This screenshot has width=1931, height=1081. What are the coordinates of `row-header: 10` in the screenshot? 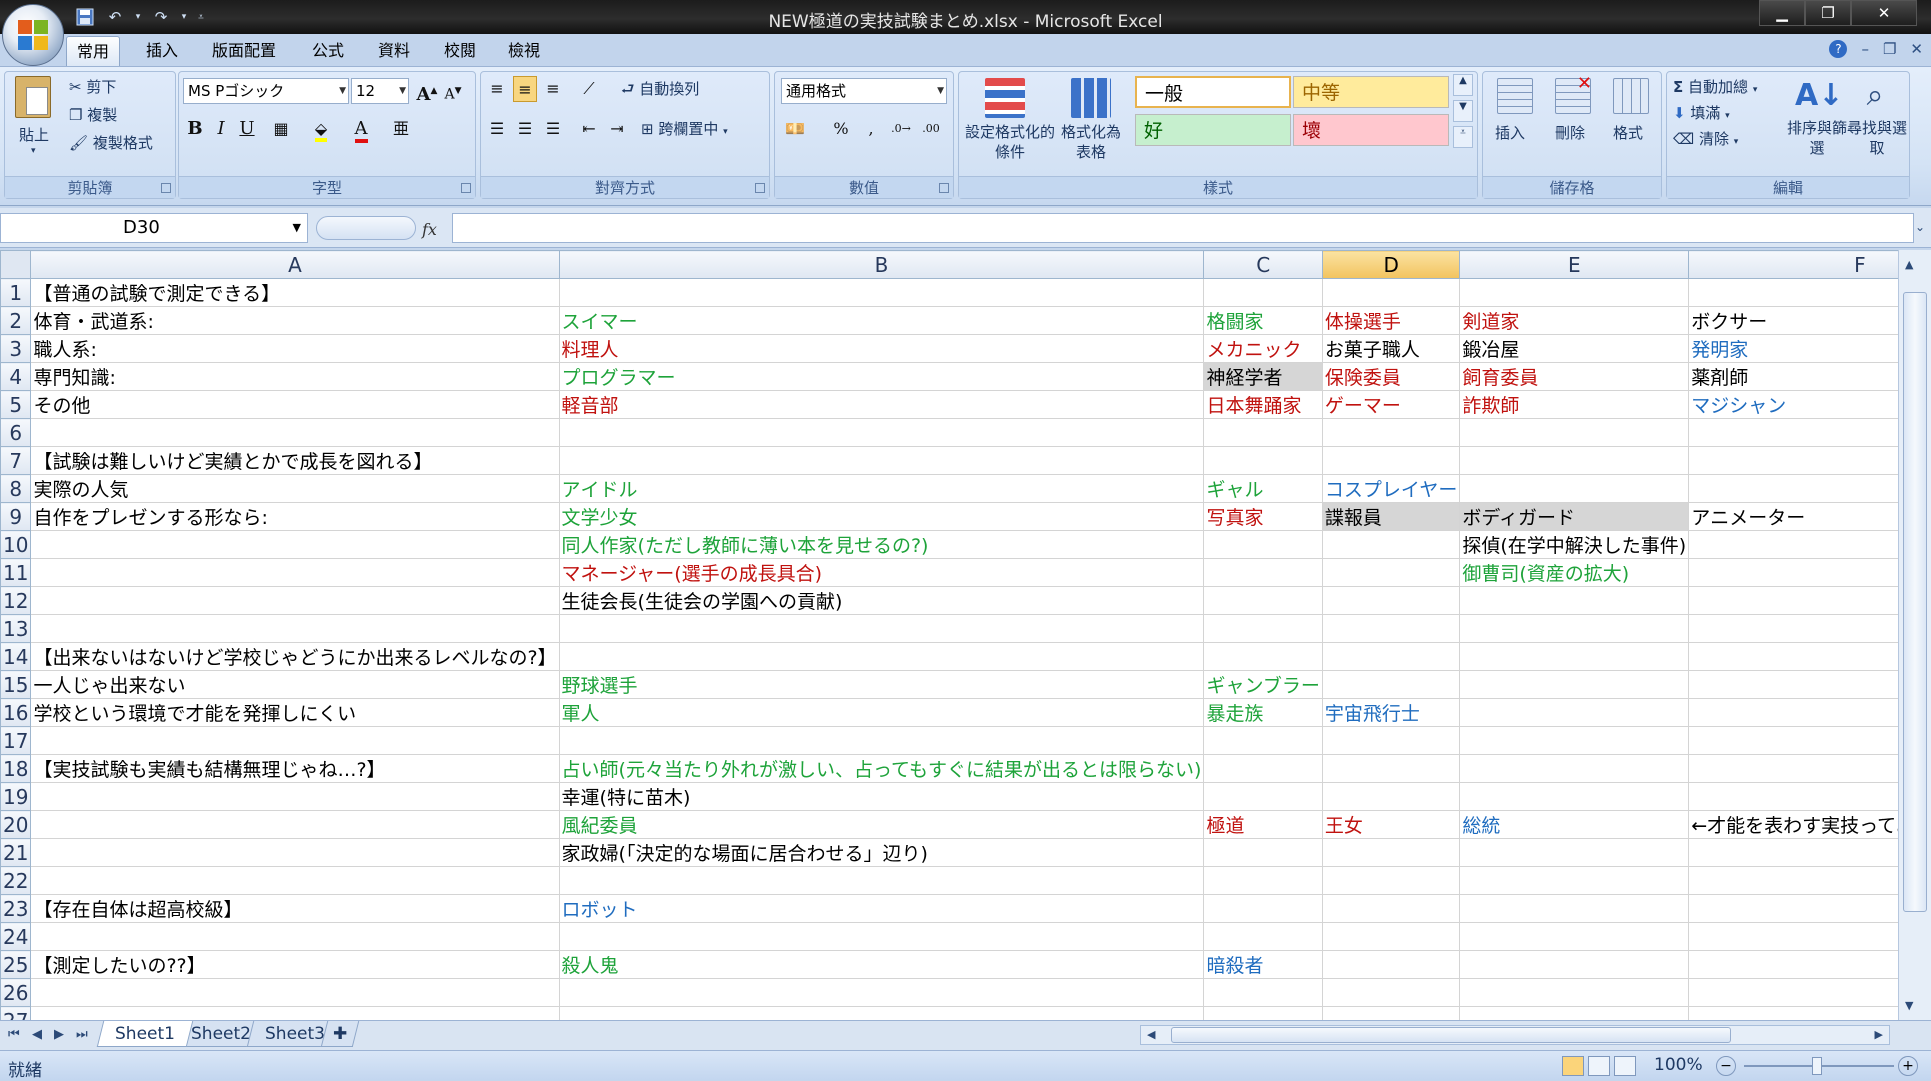 It's located at (16, 544).